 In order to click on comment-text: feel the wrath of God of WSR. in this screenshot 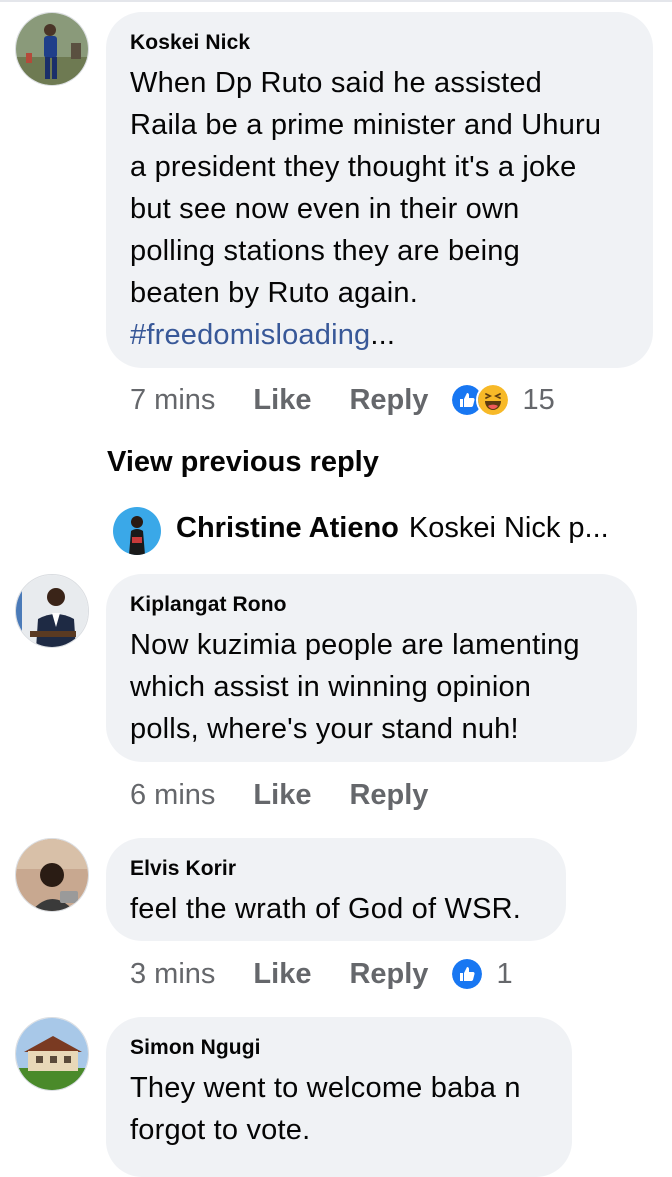, I will do `click(336, 909)`.